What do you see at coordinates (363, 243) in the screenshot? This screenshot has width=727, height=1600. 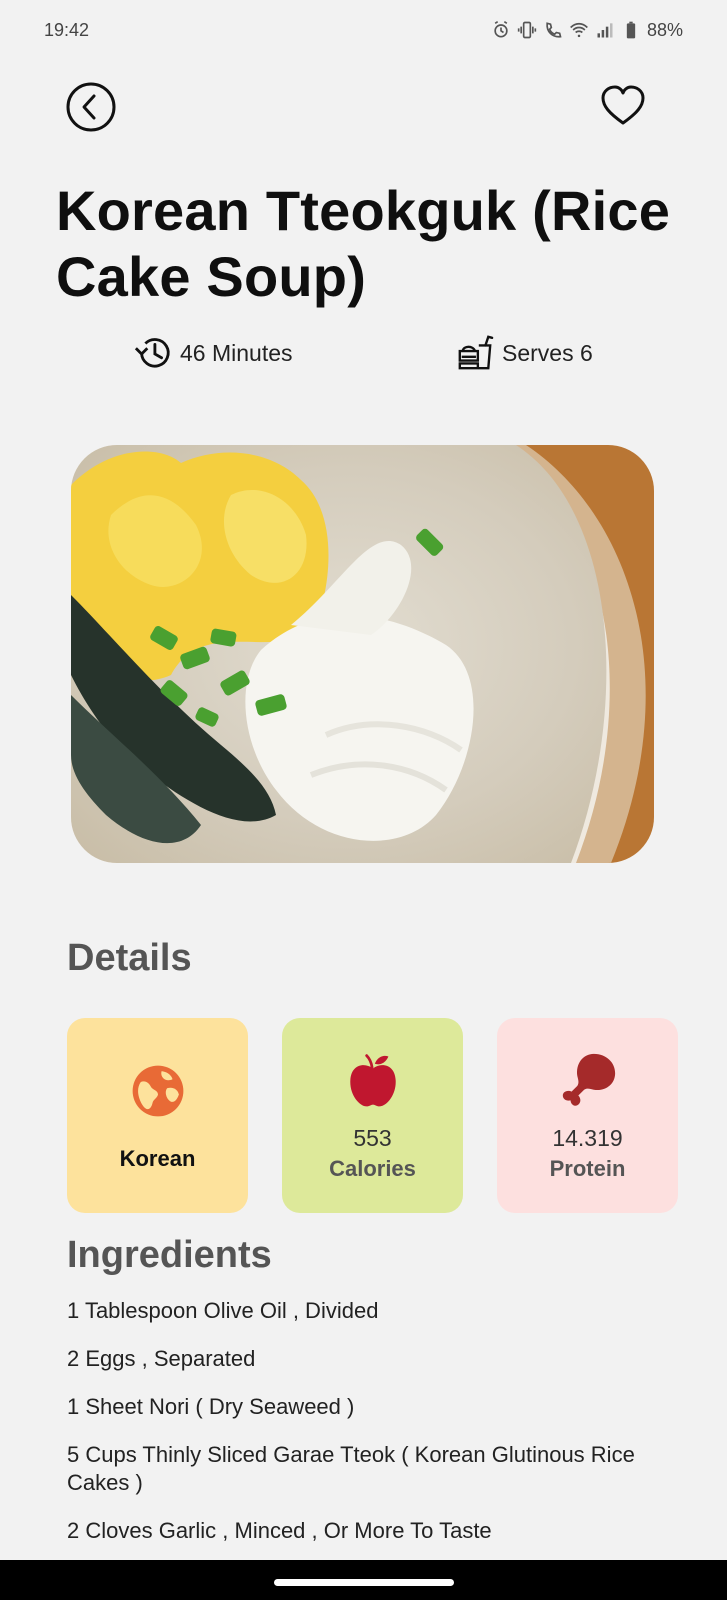 I see `recipe-title: Korean Tteokguk (Rice Cake Soup)` at bounding box center [363, 243].